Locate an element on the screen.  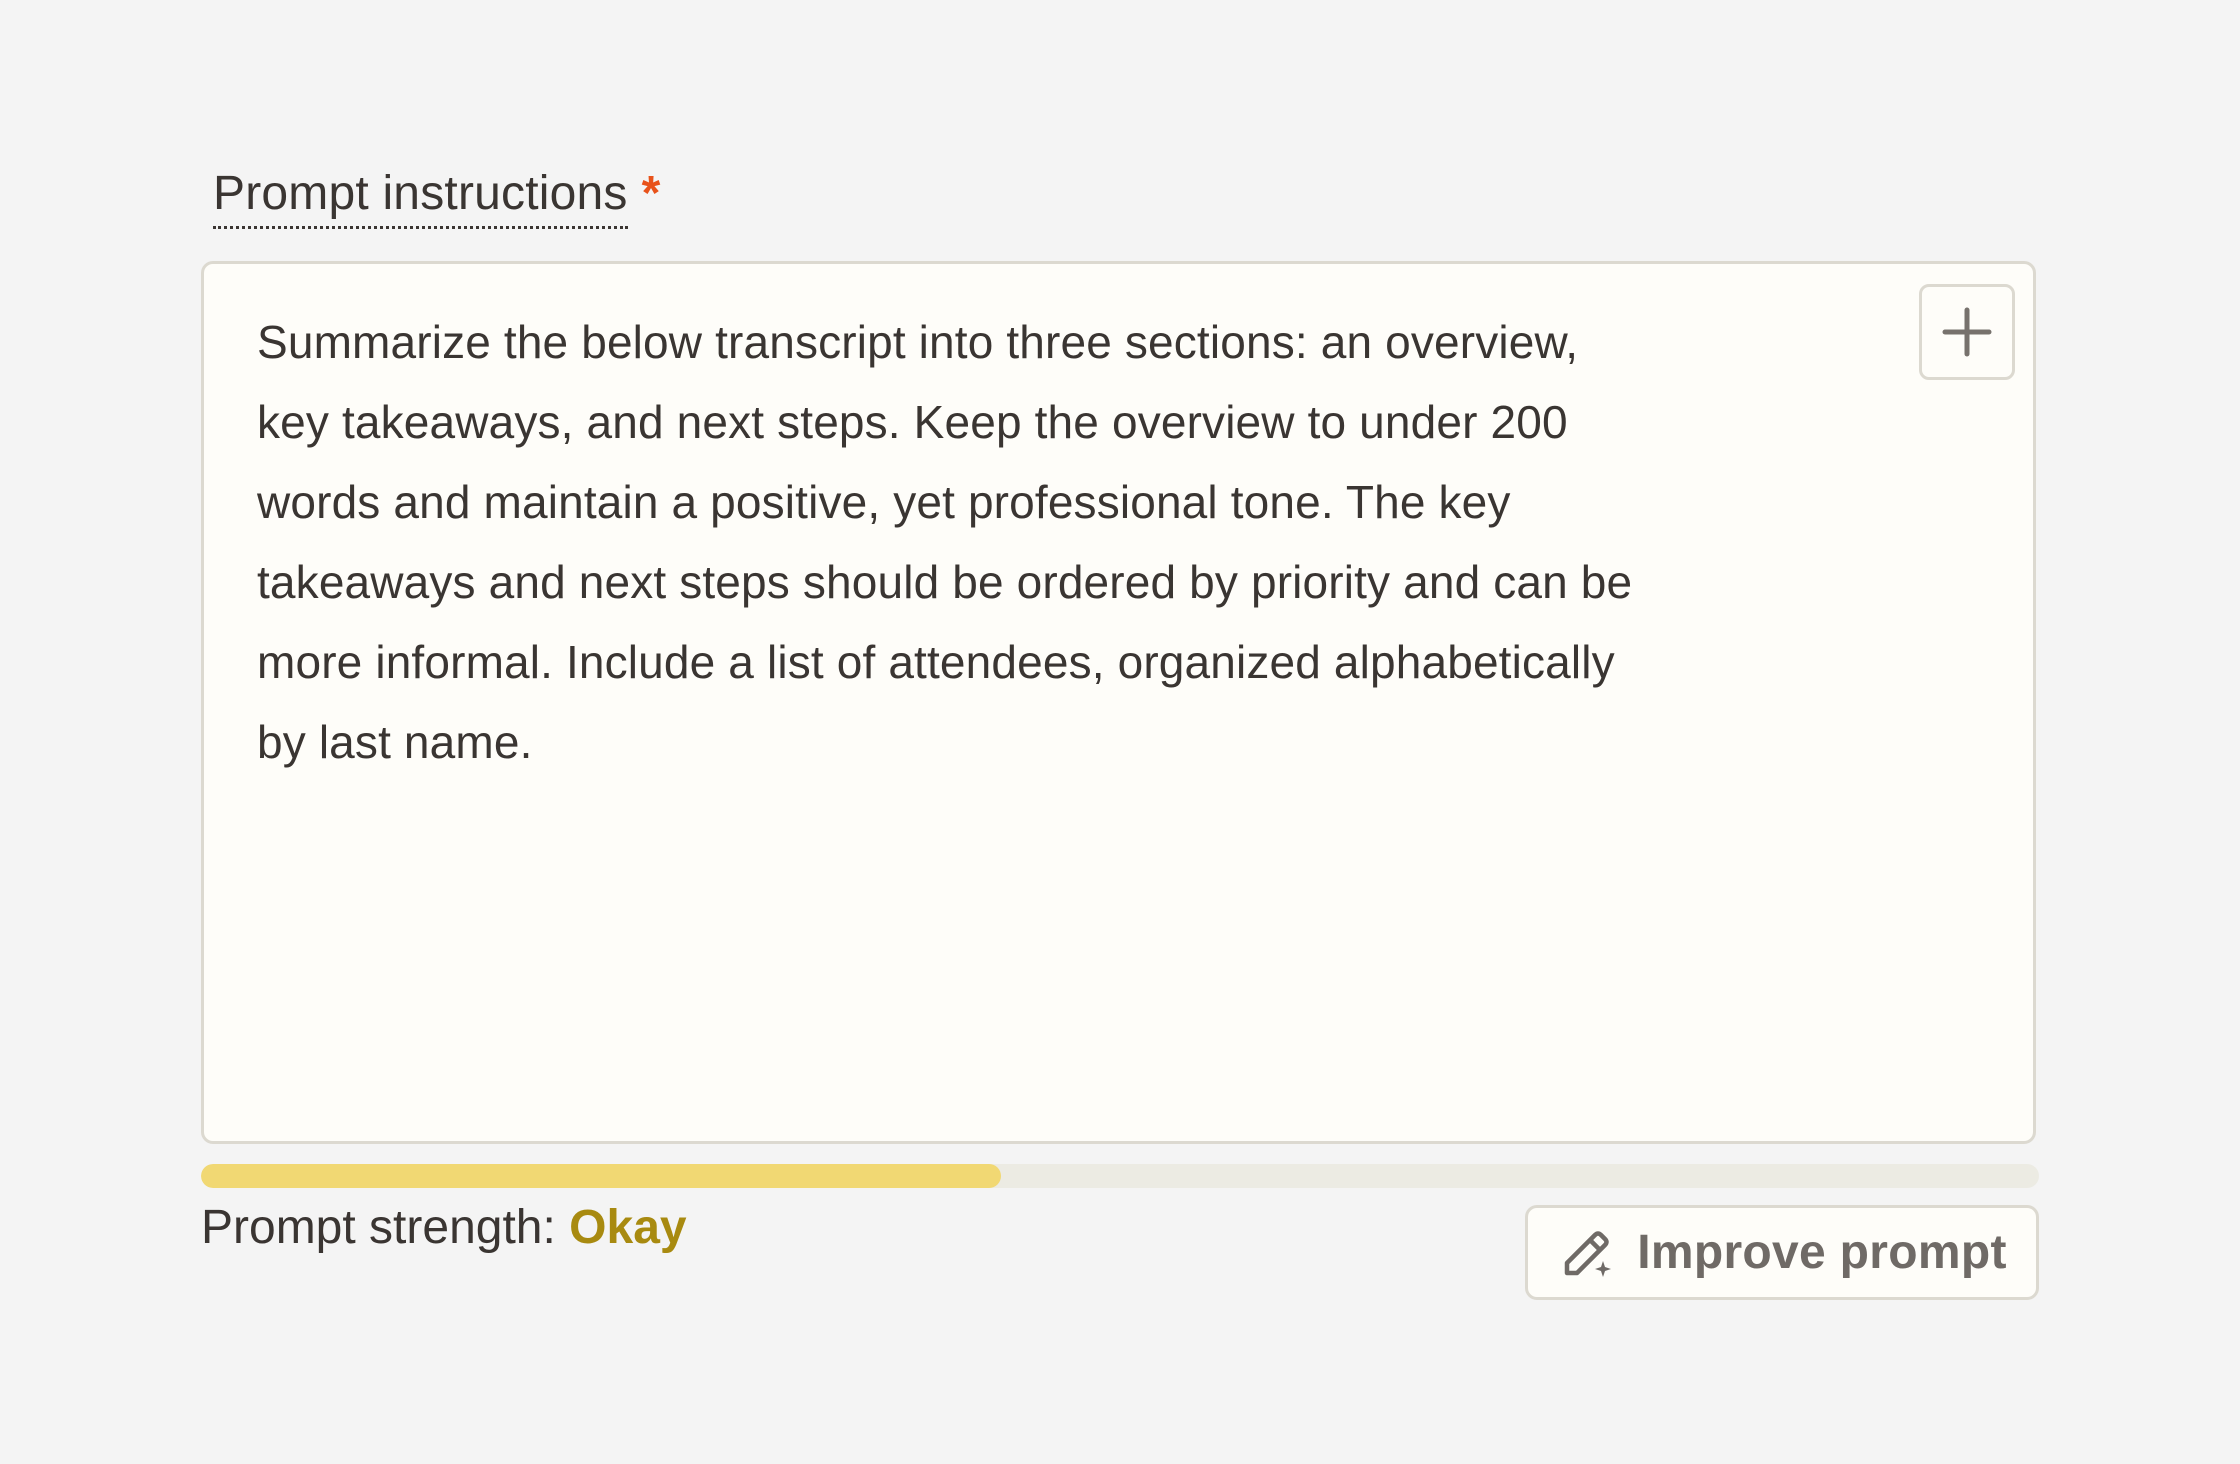
improve-prompt-button: Improve prompt is located at coordinates (1782, 1252).